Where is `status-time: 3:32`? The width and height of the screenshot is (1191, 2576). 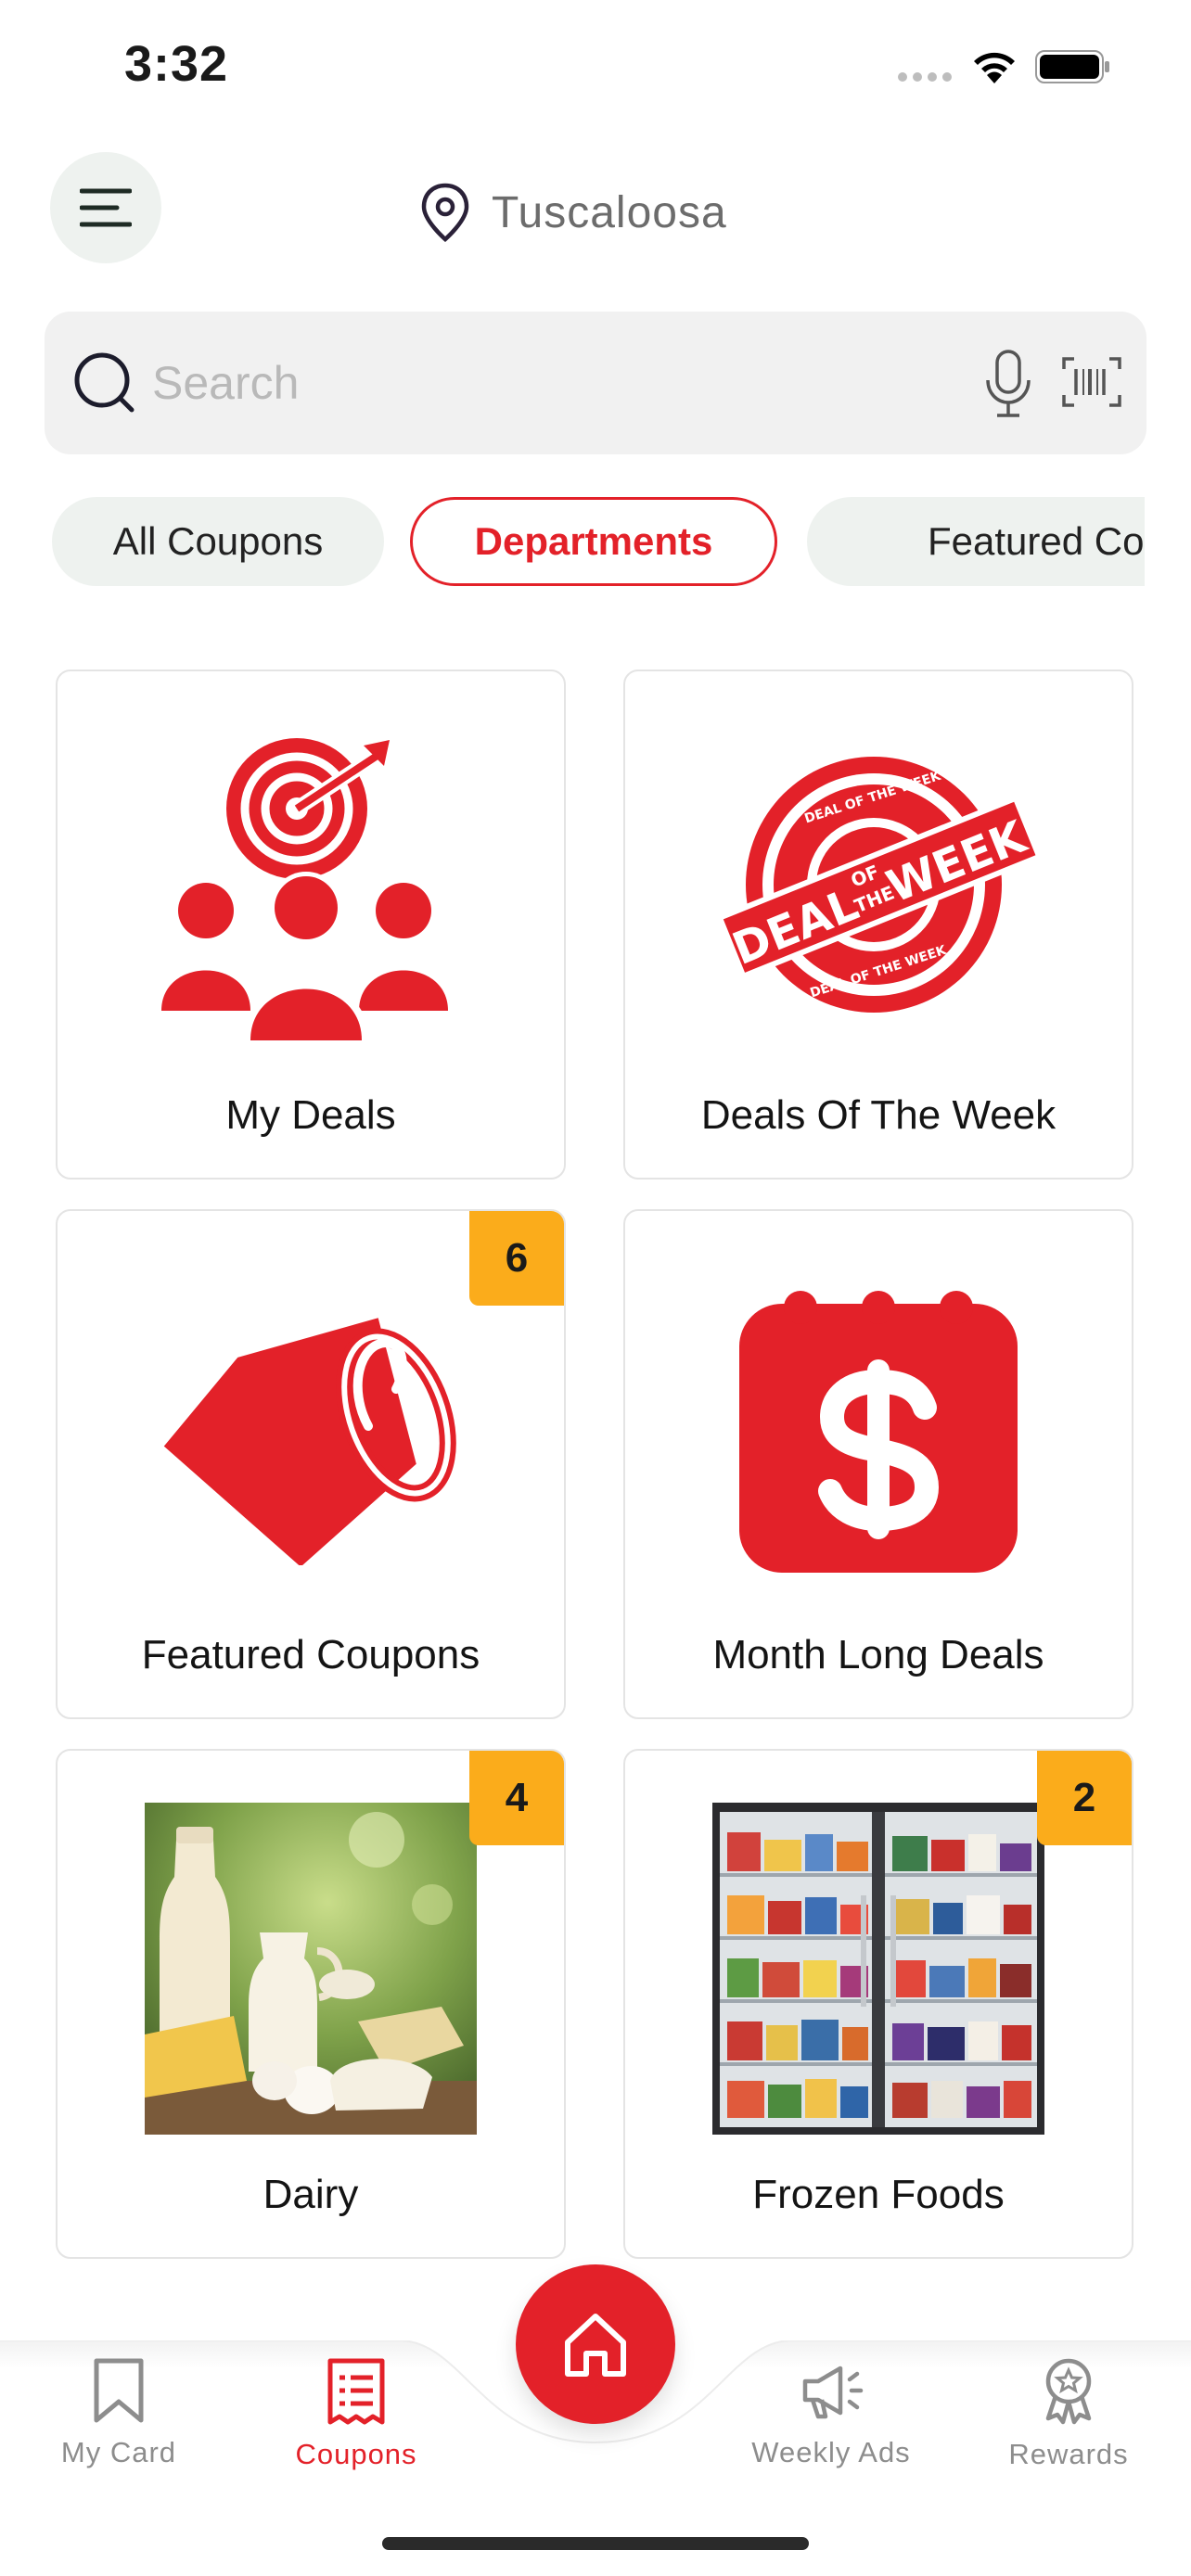 status-time: 3:32 is located at coordinates (177, 64).